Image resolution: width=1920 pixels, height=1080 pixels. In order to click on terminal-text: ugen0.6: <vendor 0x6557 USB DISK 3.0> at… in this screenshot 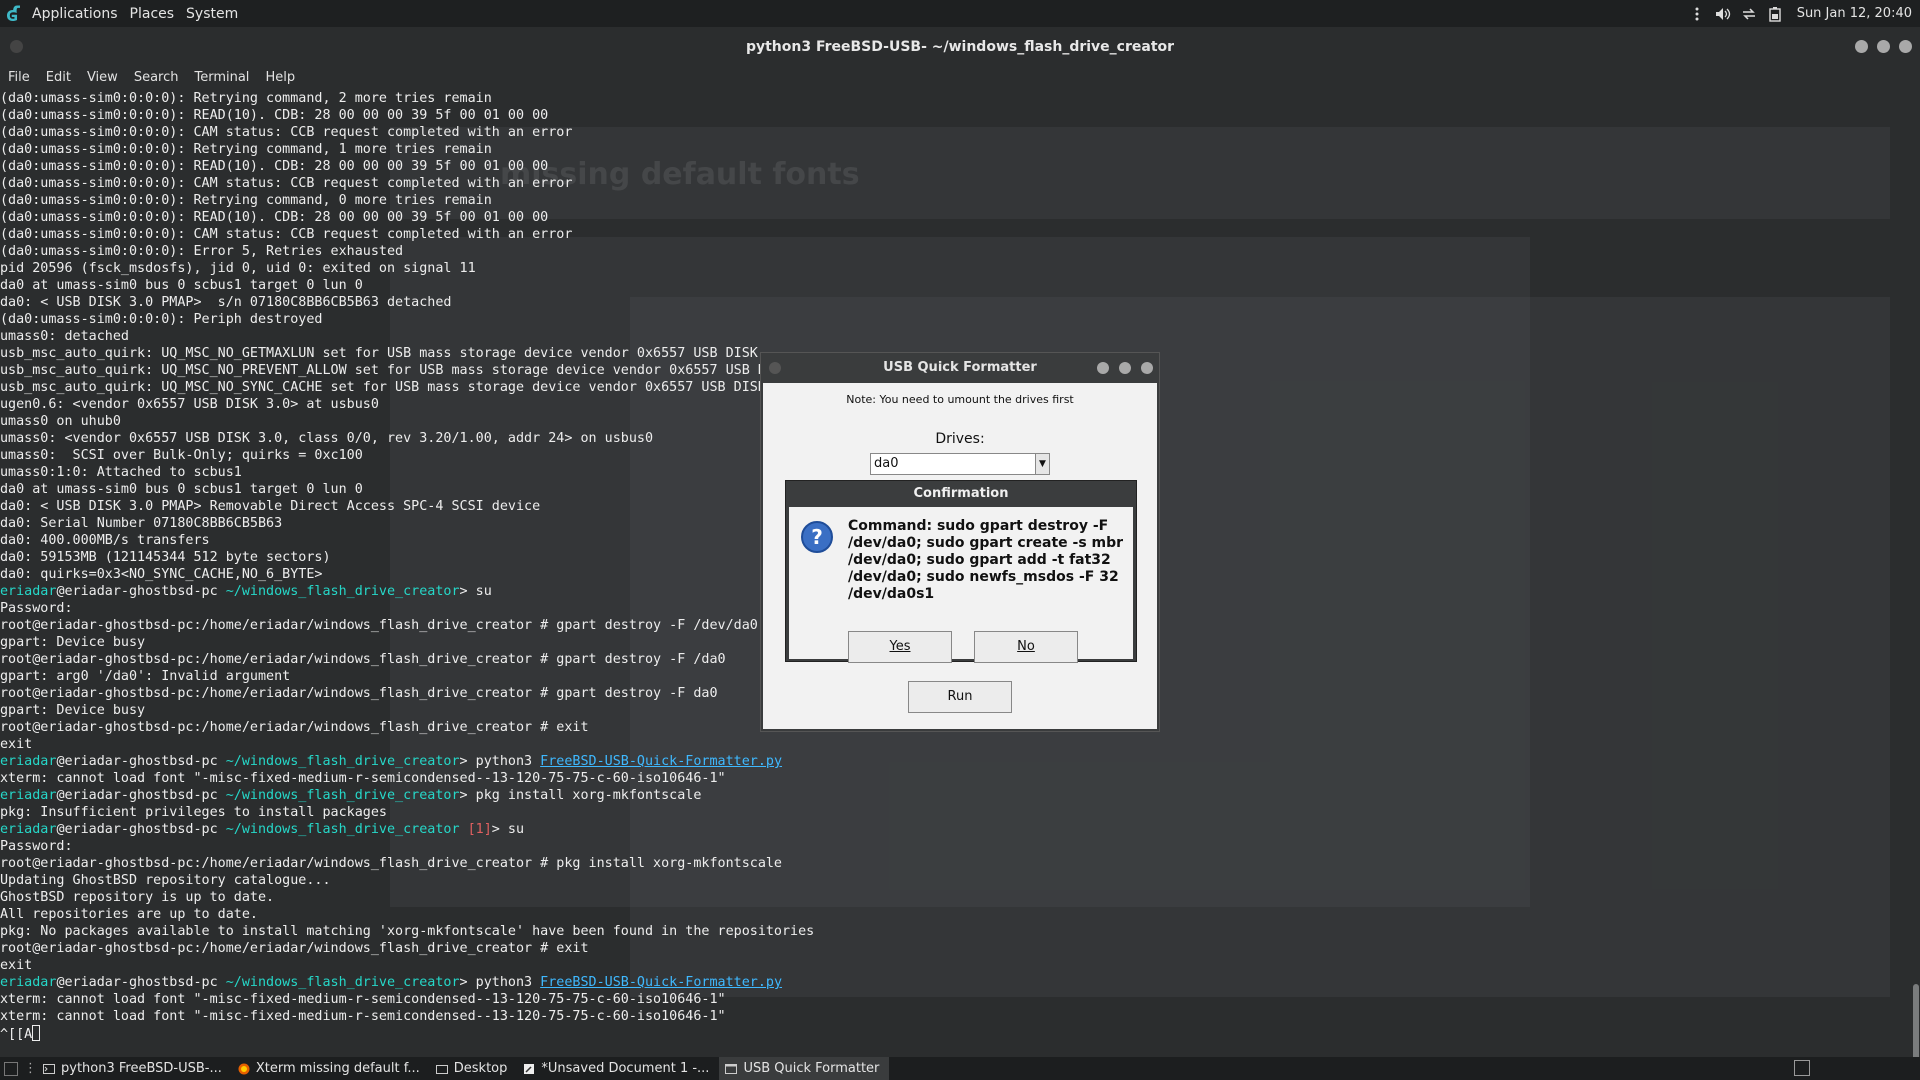, I will do `click(189, 404)`.